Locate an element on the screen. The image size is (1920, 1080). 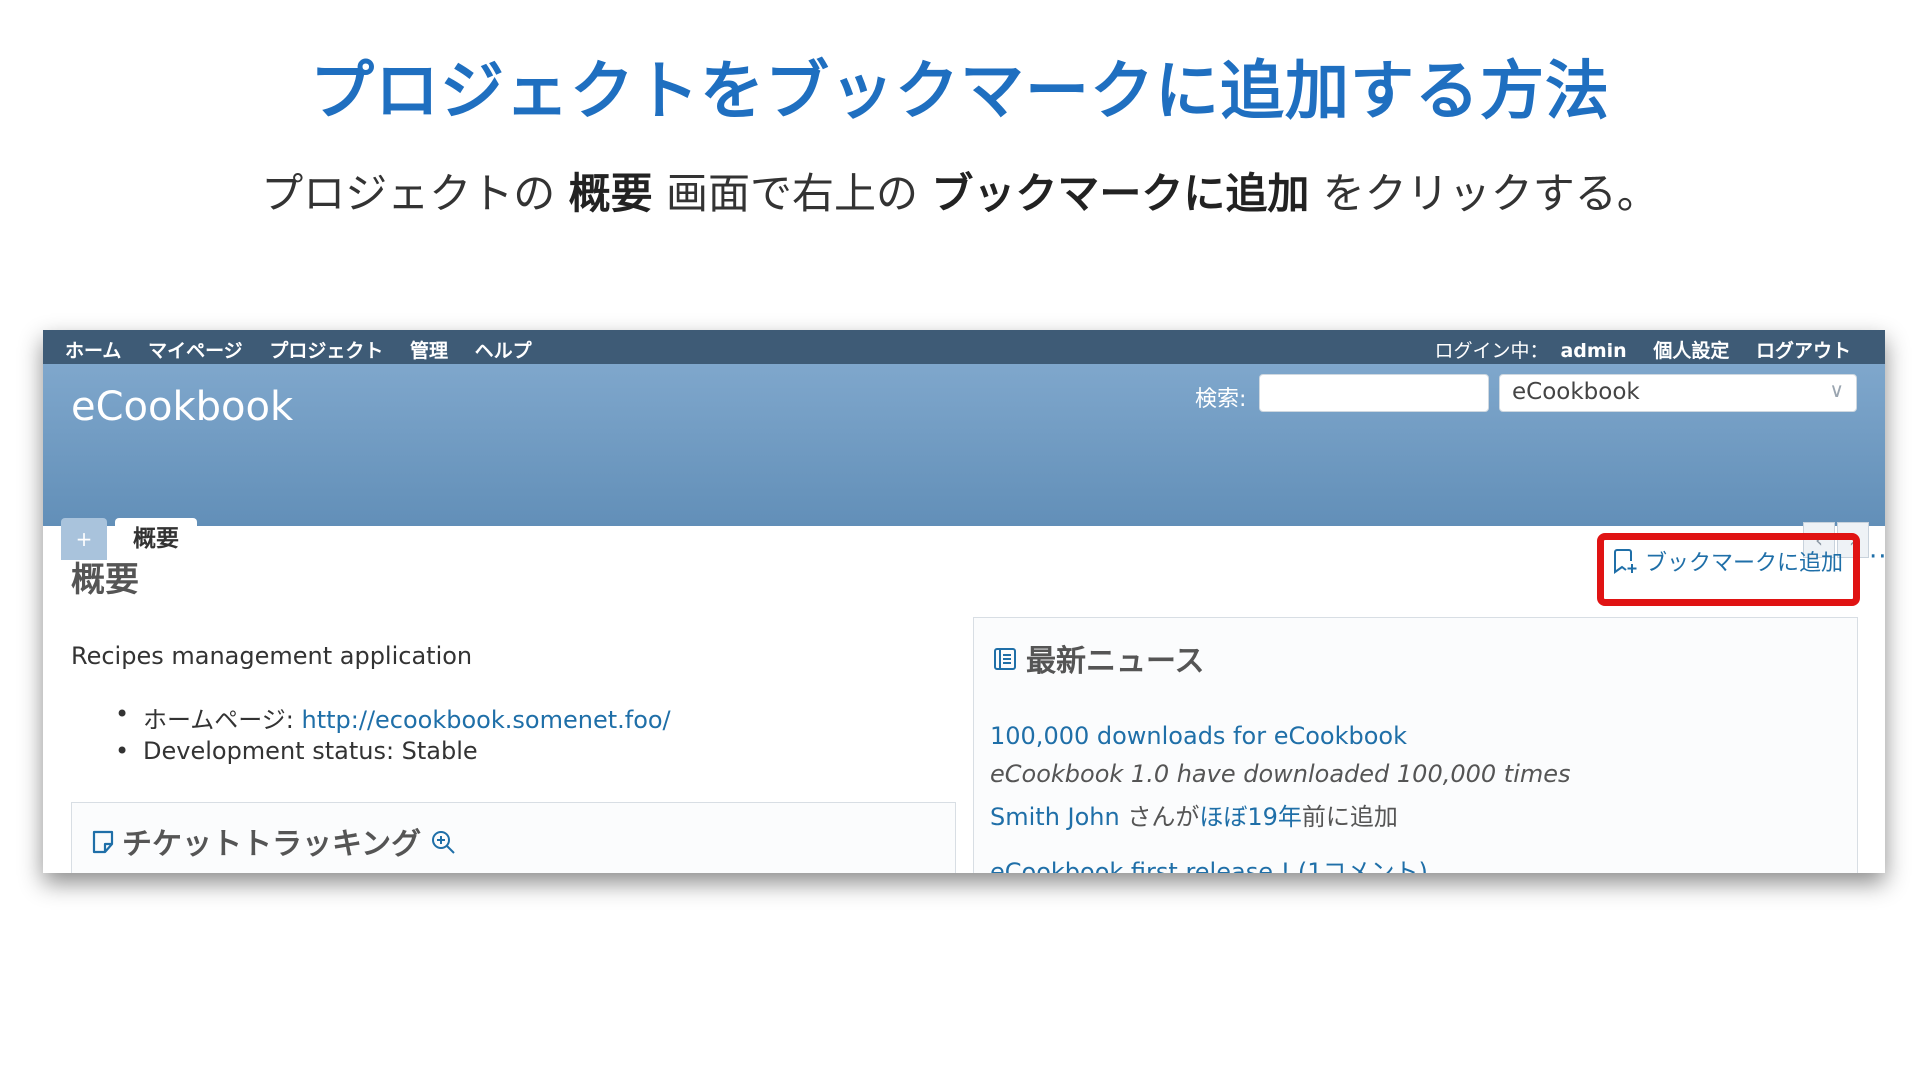
issue-tracking-heading: チケットトラッキング is located at coordinates (272, 844).